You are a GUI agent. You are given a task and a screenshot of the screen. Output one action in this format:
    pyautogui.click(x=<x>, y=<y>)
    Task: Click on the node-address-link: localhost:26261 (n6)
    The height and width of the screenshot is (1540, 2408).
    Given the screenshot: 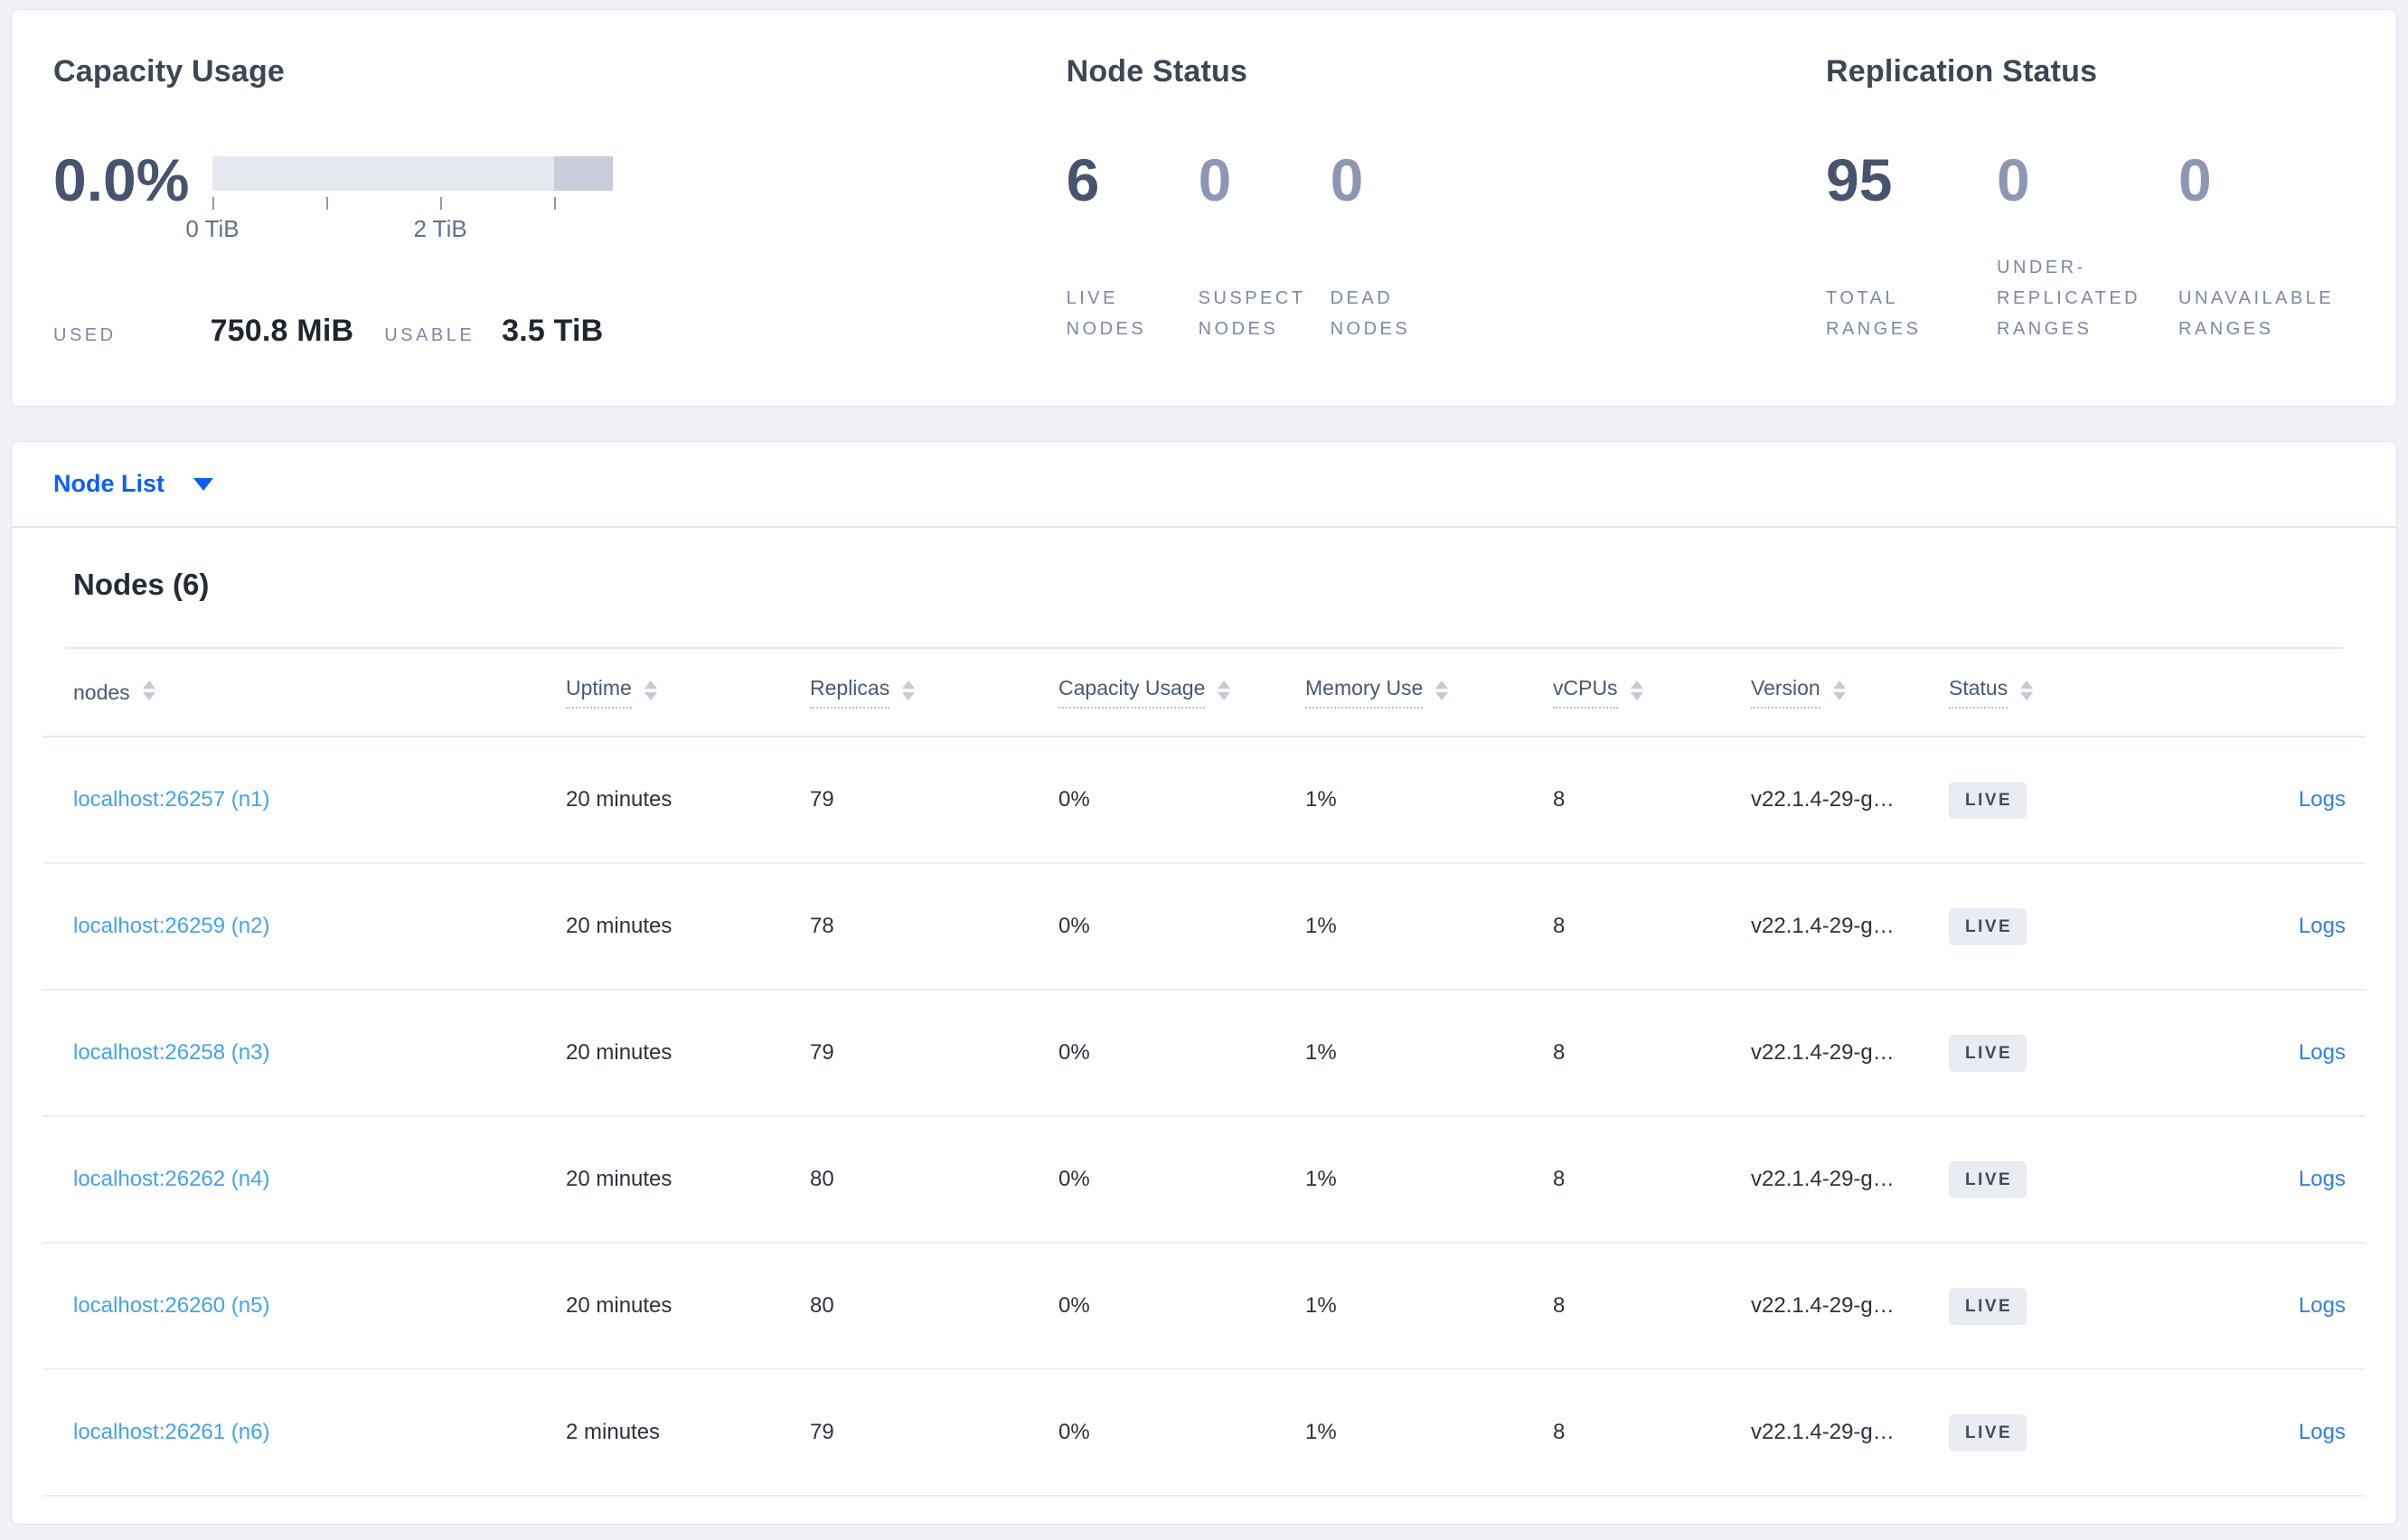 What is the action you would take?
    pyautogui.click(x=171, y=1432)
    